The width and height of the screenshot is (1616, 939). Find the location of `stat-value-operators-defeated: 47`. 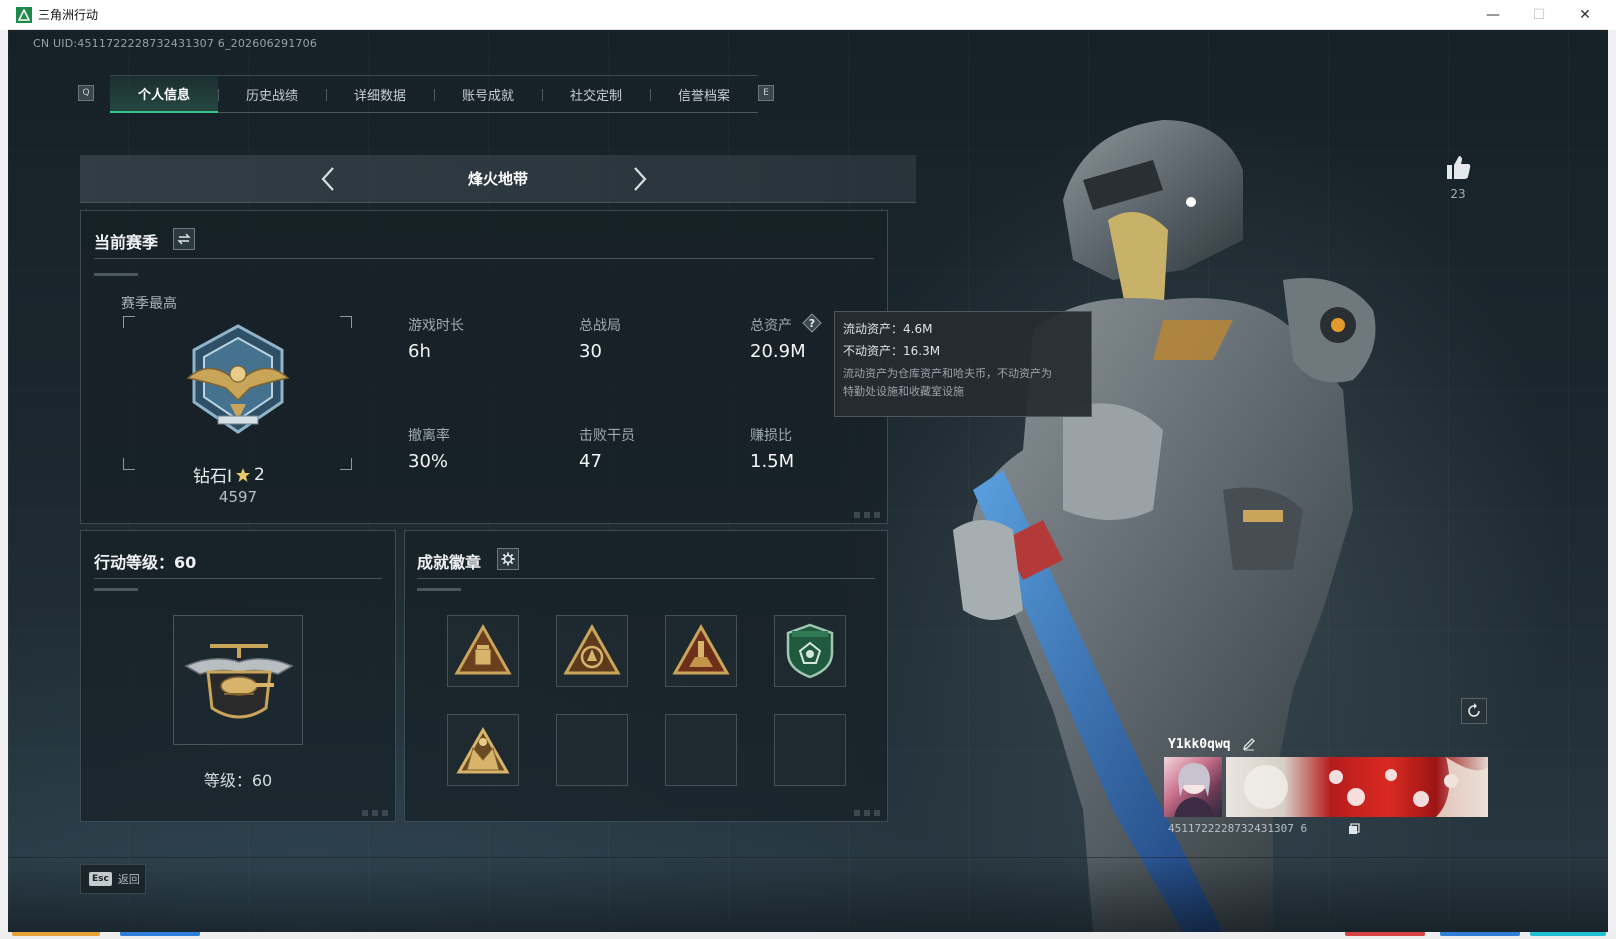

stat-value-operators-defeated: 47 is located at coordinates (590, 461).